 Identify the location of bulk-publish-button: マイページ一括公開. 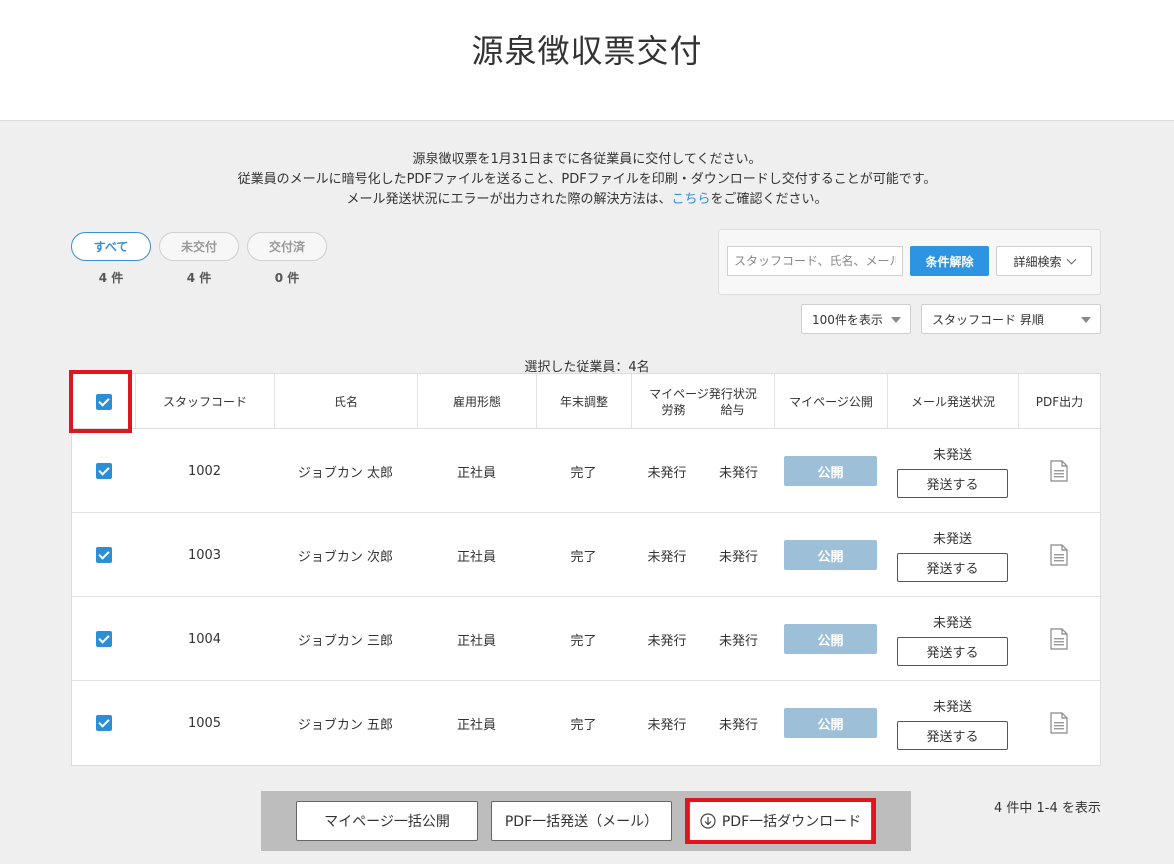
(387, 821).